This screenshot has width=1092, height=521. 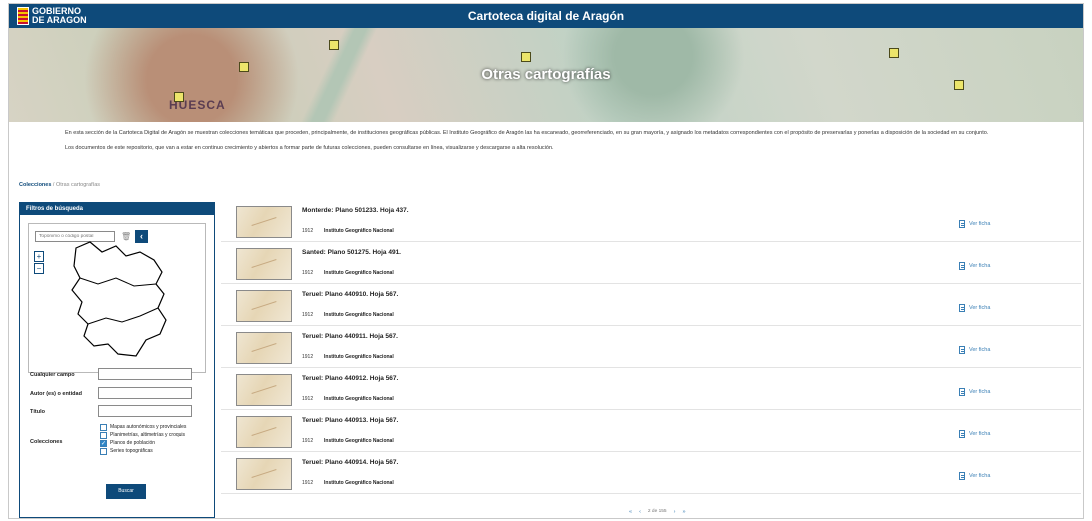 I want to click on pagination: « ‹ 2 de 155 › », so click(x=657, y=512).